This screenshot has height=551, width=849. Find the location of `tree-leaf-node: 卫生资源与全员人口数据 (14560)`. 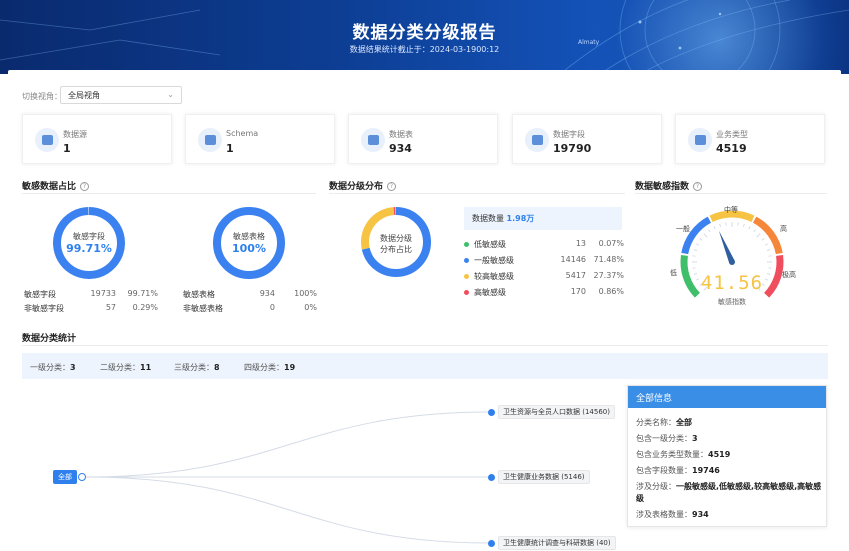

tree-leaf-node: 卫生资源与全员人口数据 (14560) is located at coordinates (556, 412).